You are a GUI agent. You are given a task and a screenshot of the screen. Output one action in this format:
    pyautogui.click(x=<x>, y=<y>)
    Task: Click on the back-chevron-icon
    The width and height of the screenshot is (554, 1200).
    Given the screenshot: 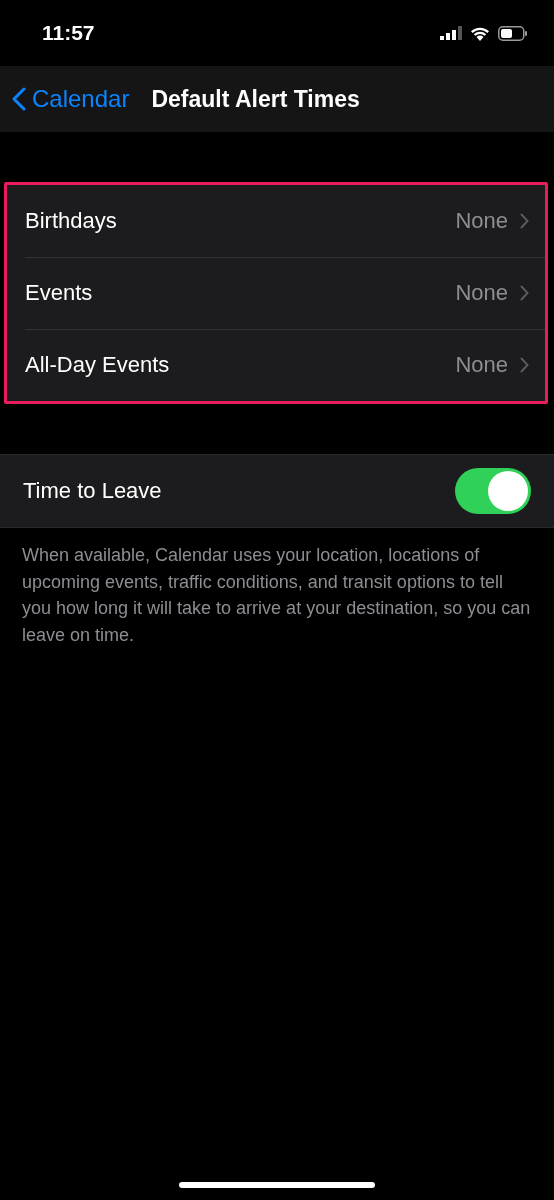 What is the action you would take?
    pyautogui.click(x=19, y=99)
    